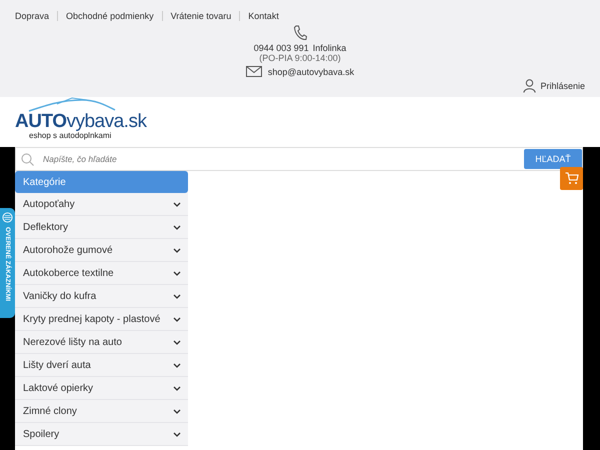 This screenshot has height=450, width=600. Describe the element at coordinates (554, 86) in the screenshot. I see `login-link: Prihlásenie` at that location.